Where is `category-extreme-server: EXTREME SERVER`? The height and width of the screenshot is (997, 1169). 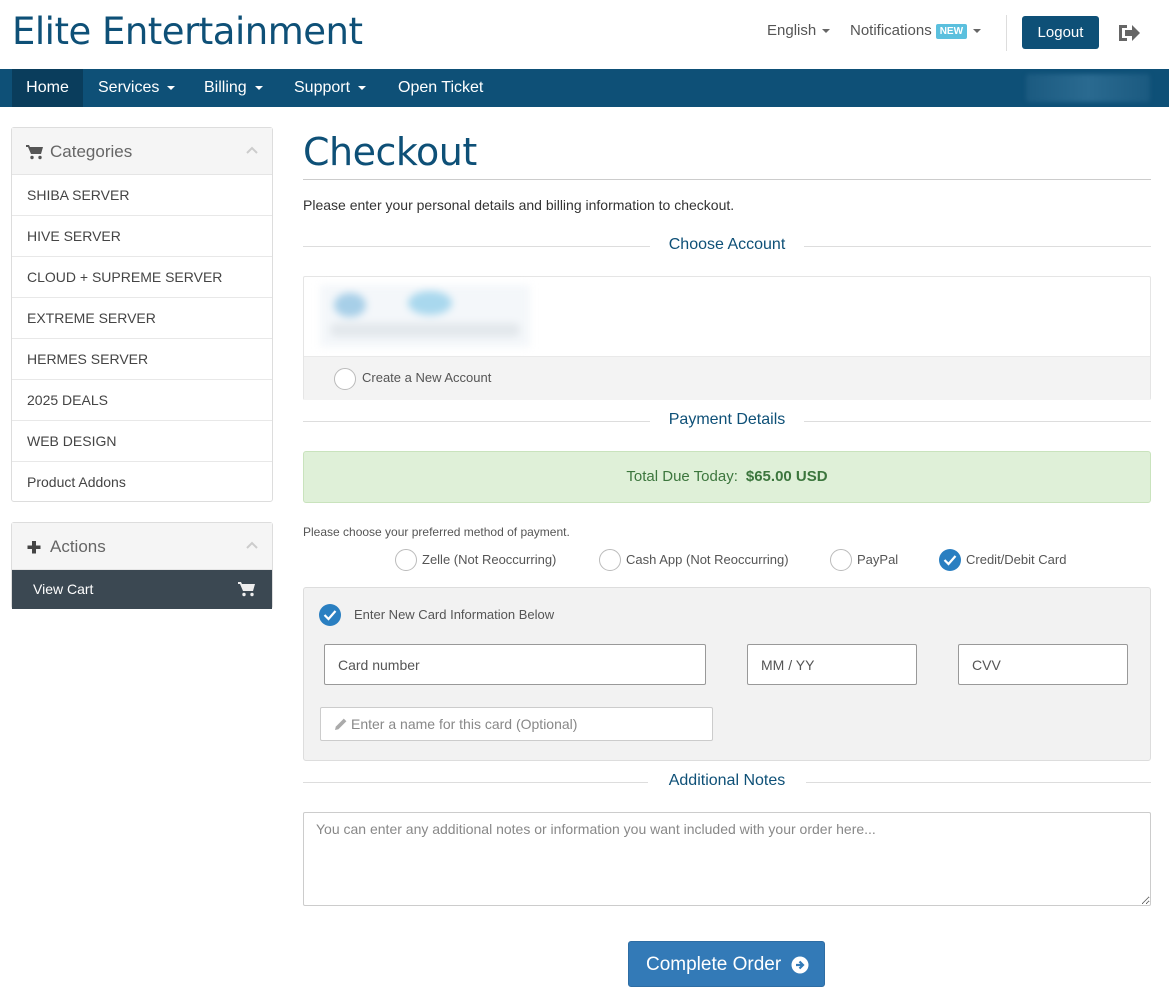
category-extreme-server: EXTREME SERVER is located at coordinates (142, 318).